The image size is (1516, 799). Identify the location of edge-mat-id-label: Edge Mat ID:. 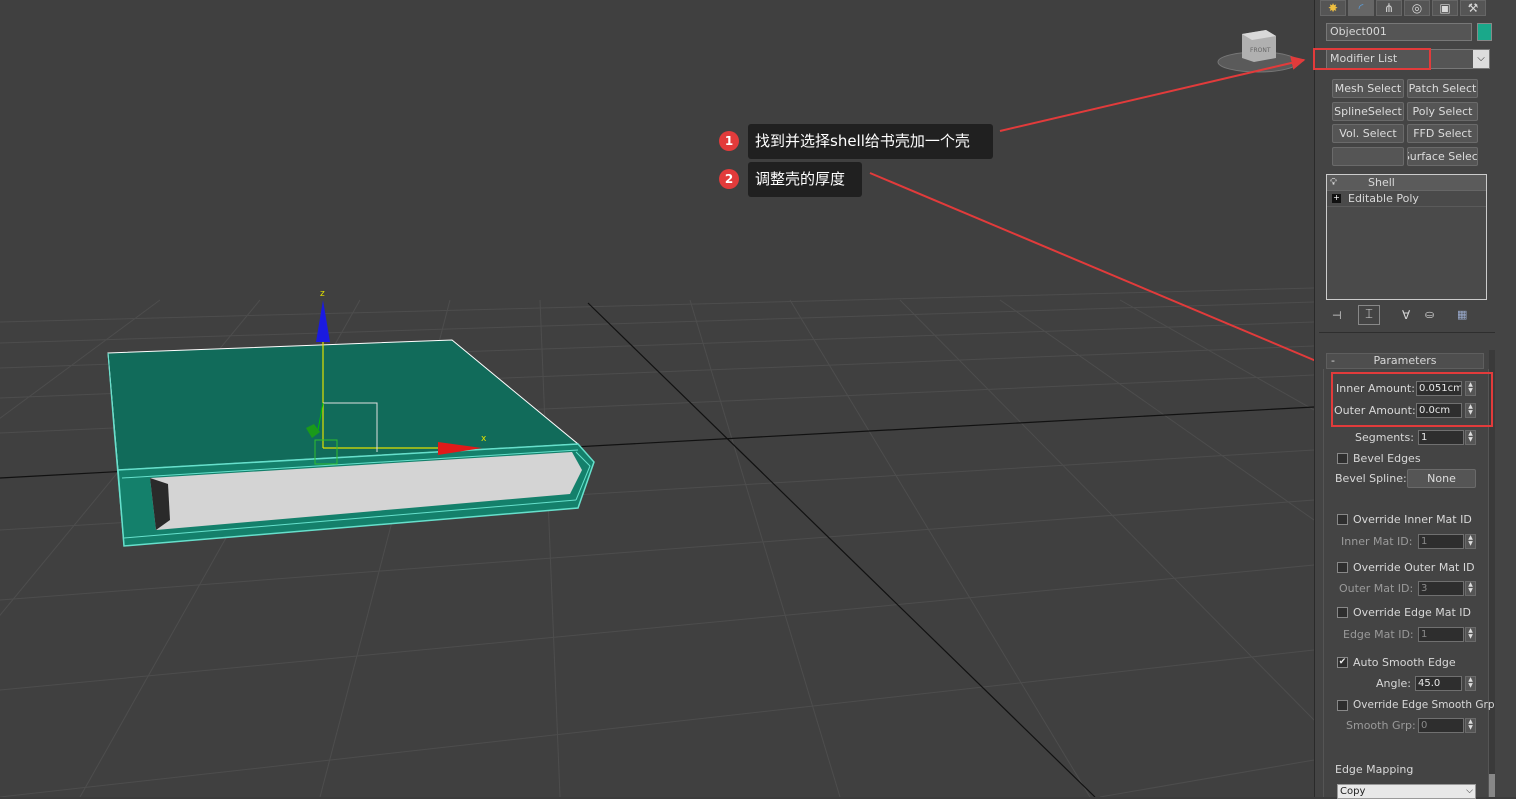
(1378, 634).